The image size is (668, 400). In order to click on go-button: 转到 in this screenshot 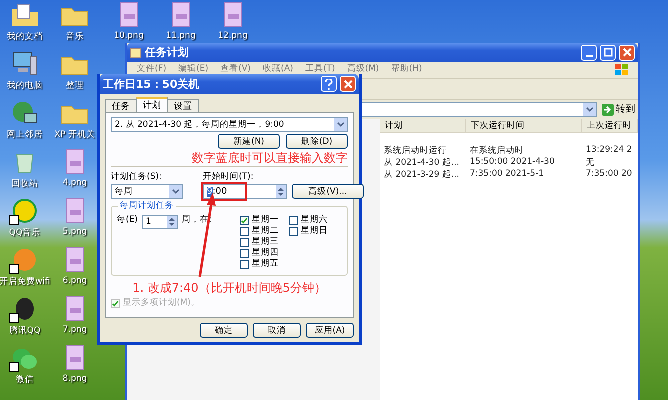, I will do `click(619, 109)`.